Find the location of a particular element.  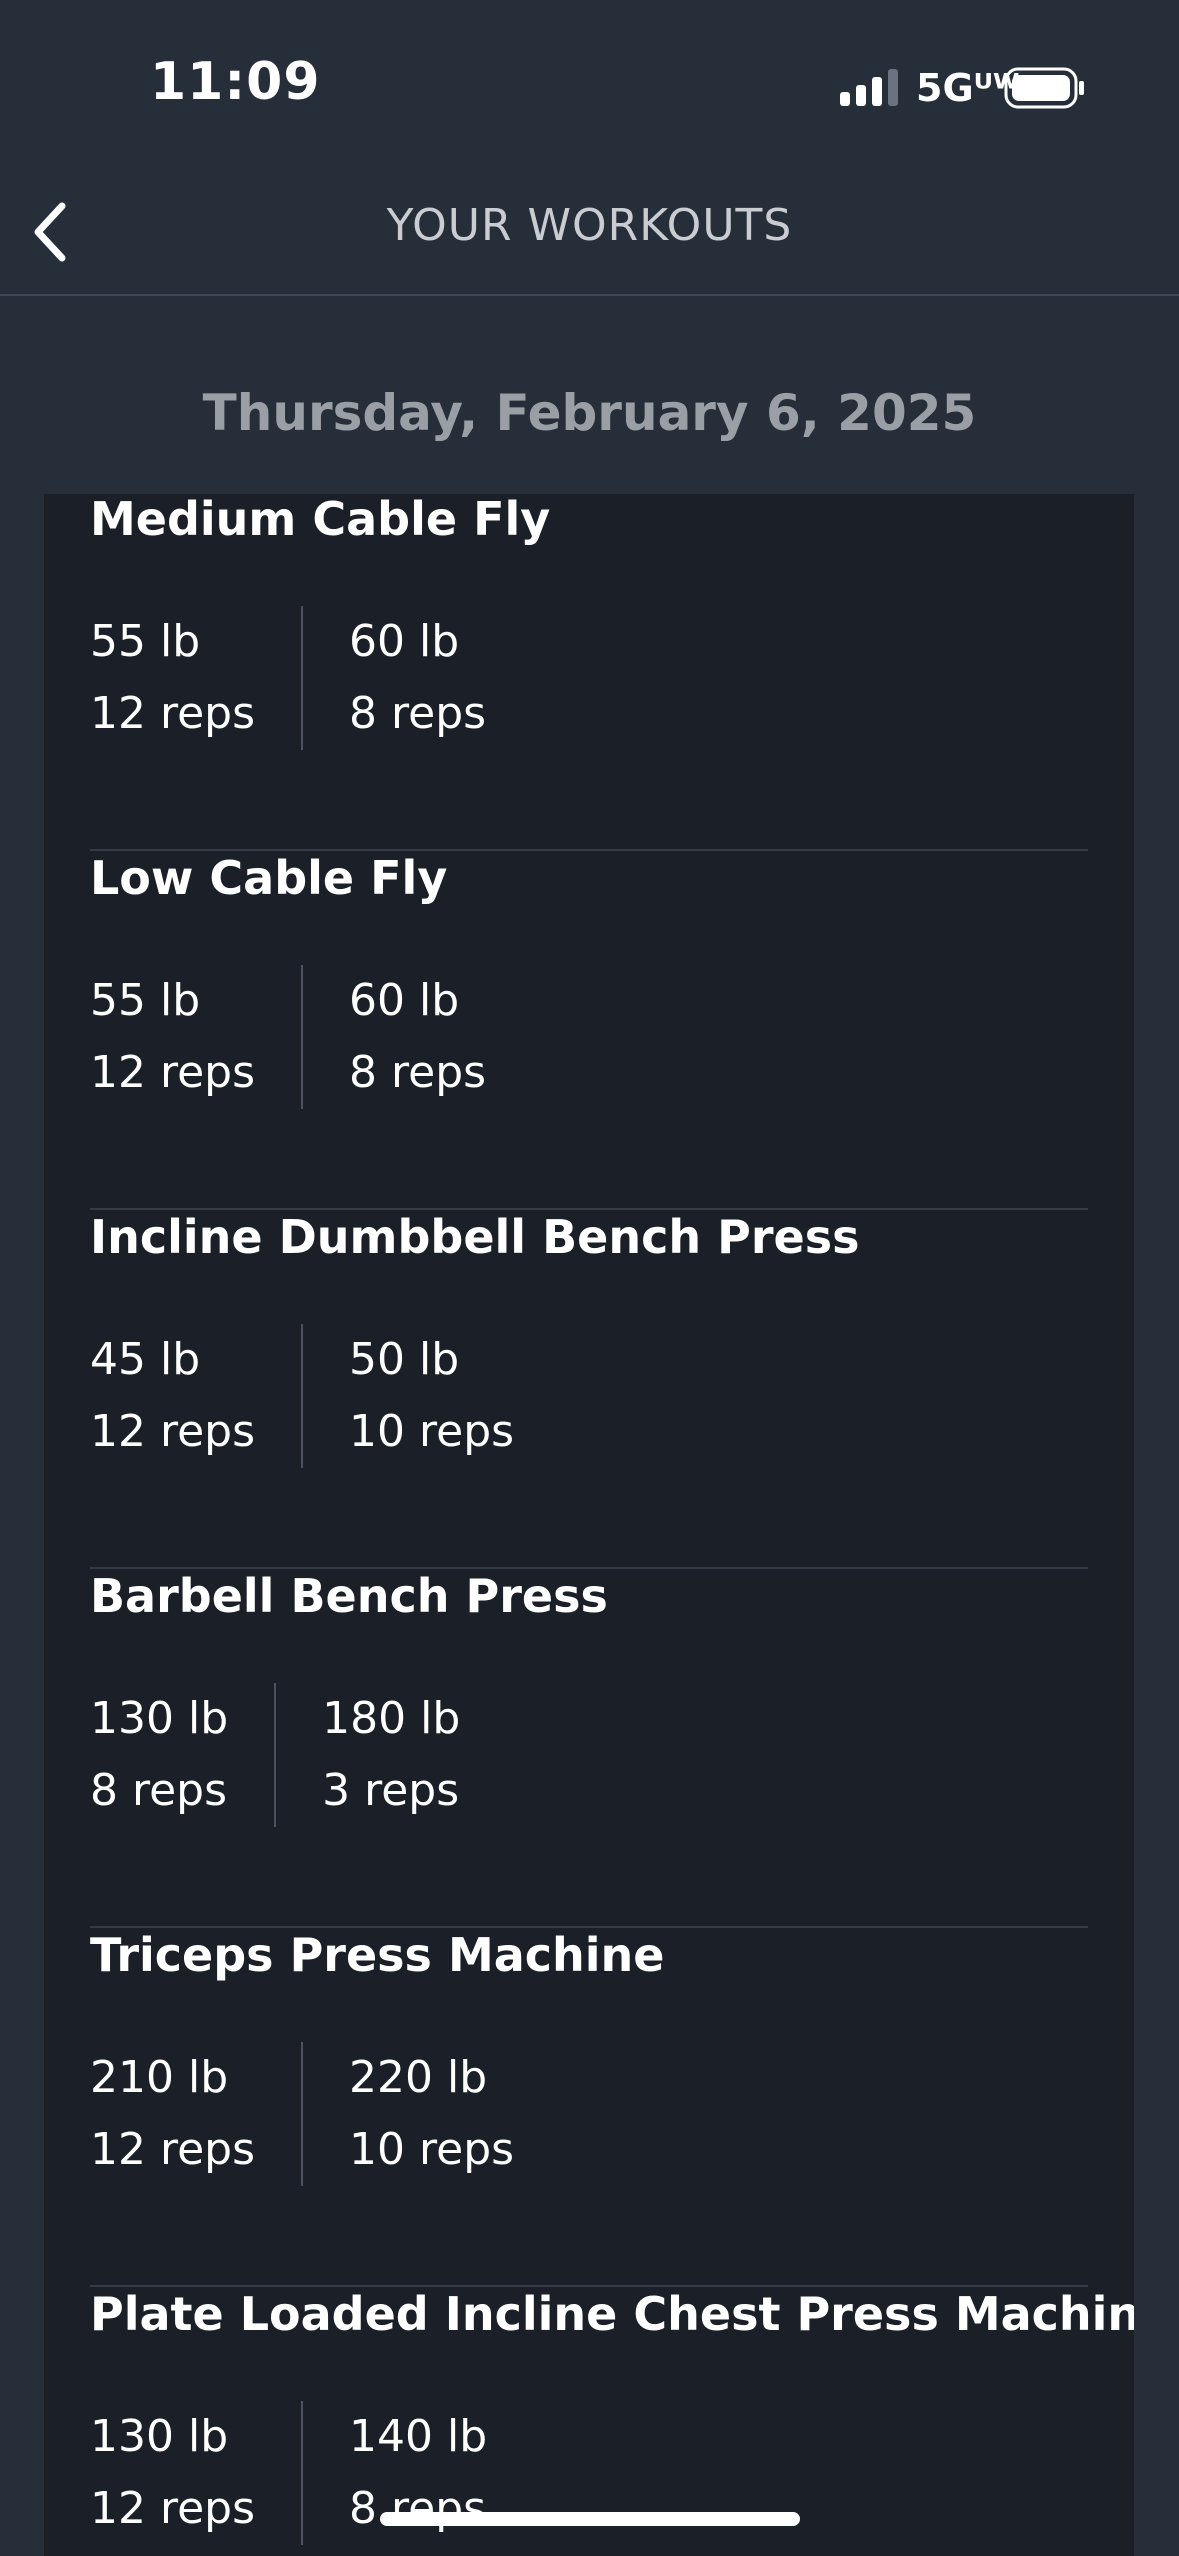

status-time: 11:09 is located at coordinates (235, 82).